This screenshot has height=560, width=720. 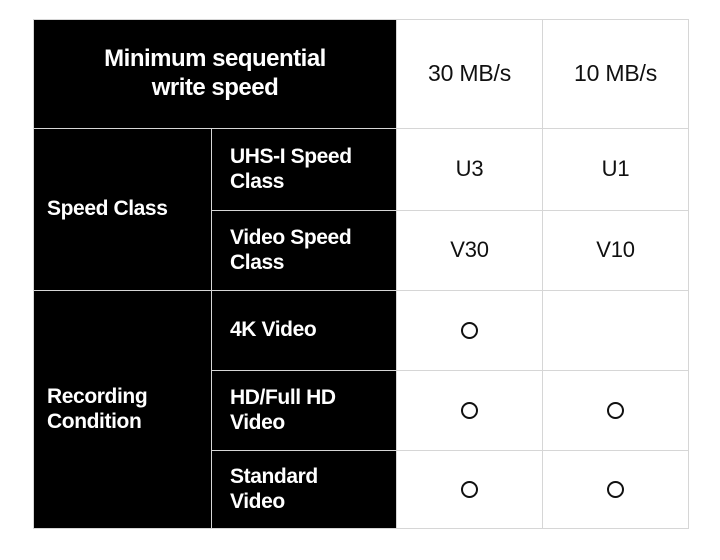 I want to click on row-label-uhs-line-2: Class, so click(x=257, y=181).